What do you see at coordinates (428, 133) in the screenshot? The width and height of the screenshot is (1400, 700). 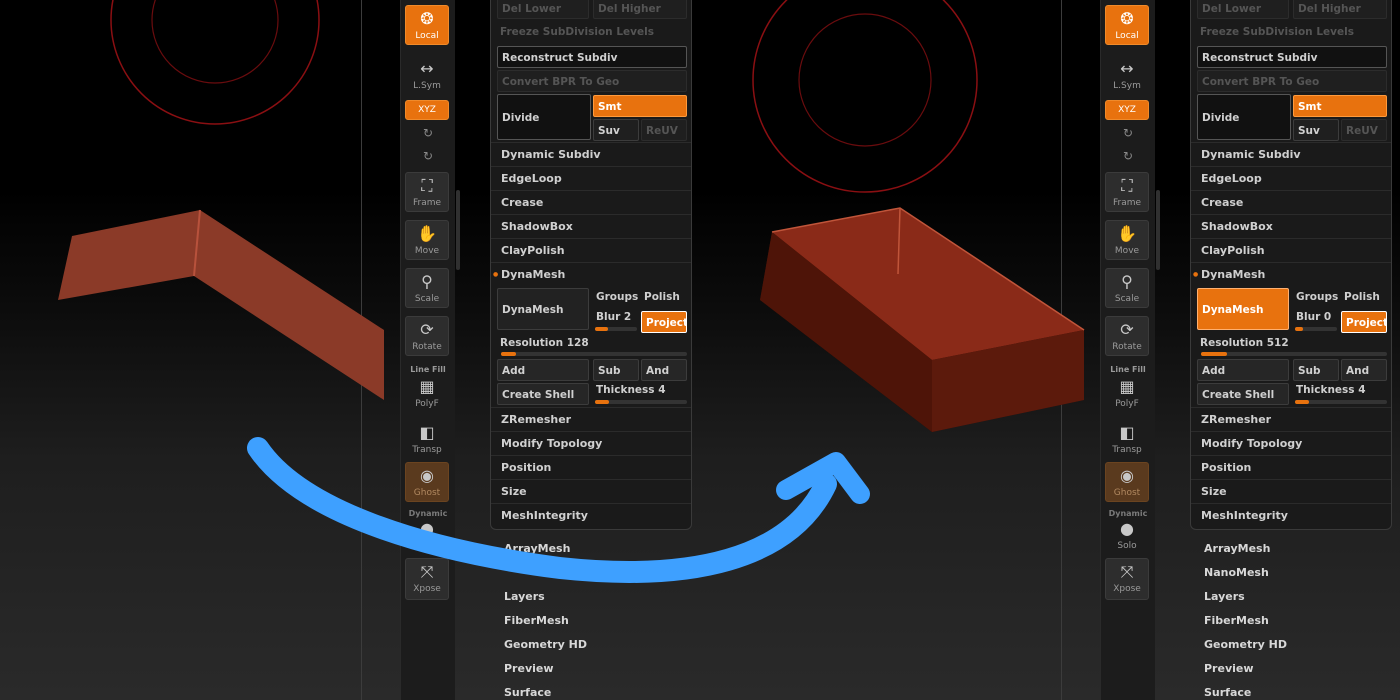 I see `rotate-y-icon: ↻` at bounding box center [428, 133].